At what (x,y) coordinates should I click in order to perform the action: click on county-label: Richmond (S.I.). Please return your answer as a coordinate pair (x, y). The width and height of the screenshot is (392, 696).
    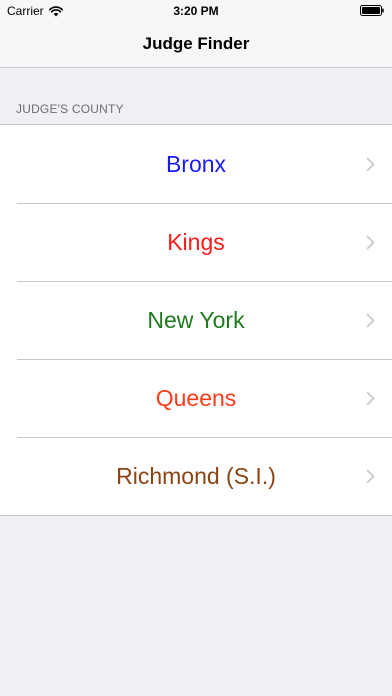
    Looking at the image, I should click on (196, 476).